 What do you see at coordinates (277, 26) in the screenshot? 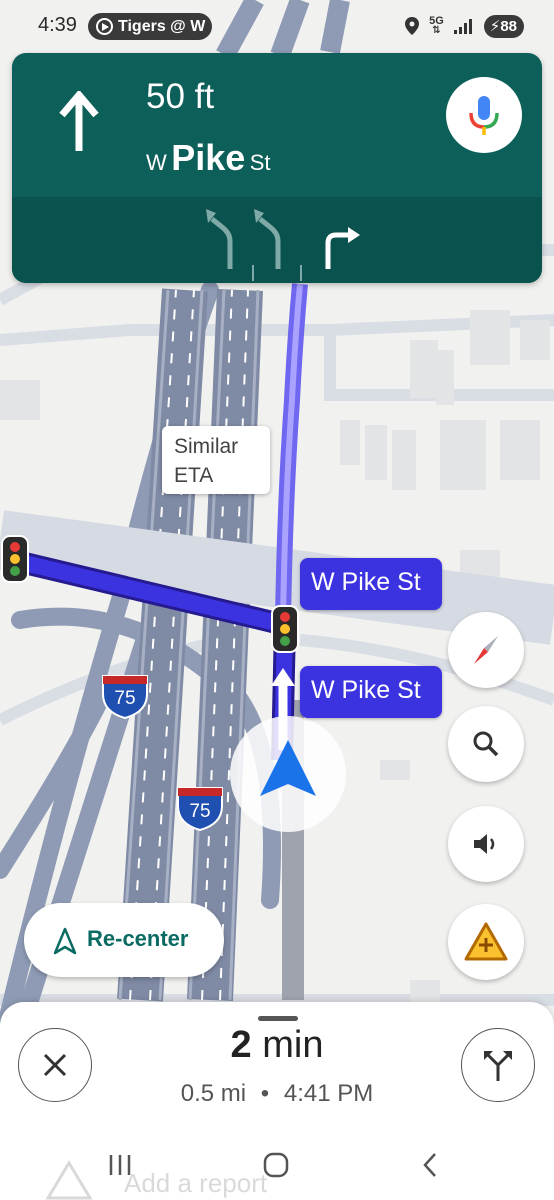
I see `status-bar: 4:39 Tigers @ W 5G ⇅ ⚡88` at bounding box center [277, 26].